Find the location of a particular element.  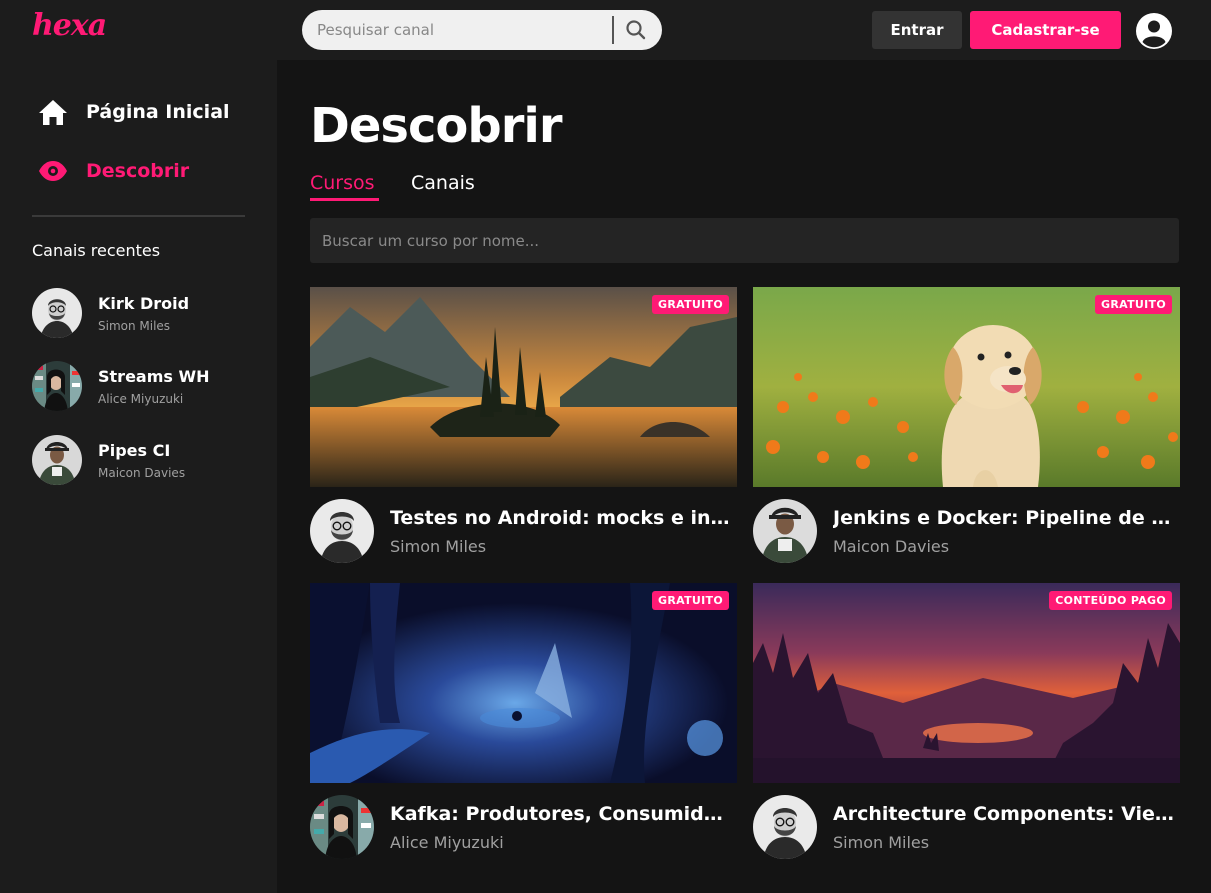

channel-name: Kirk Droid is located at coordinates (144, 303).